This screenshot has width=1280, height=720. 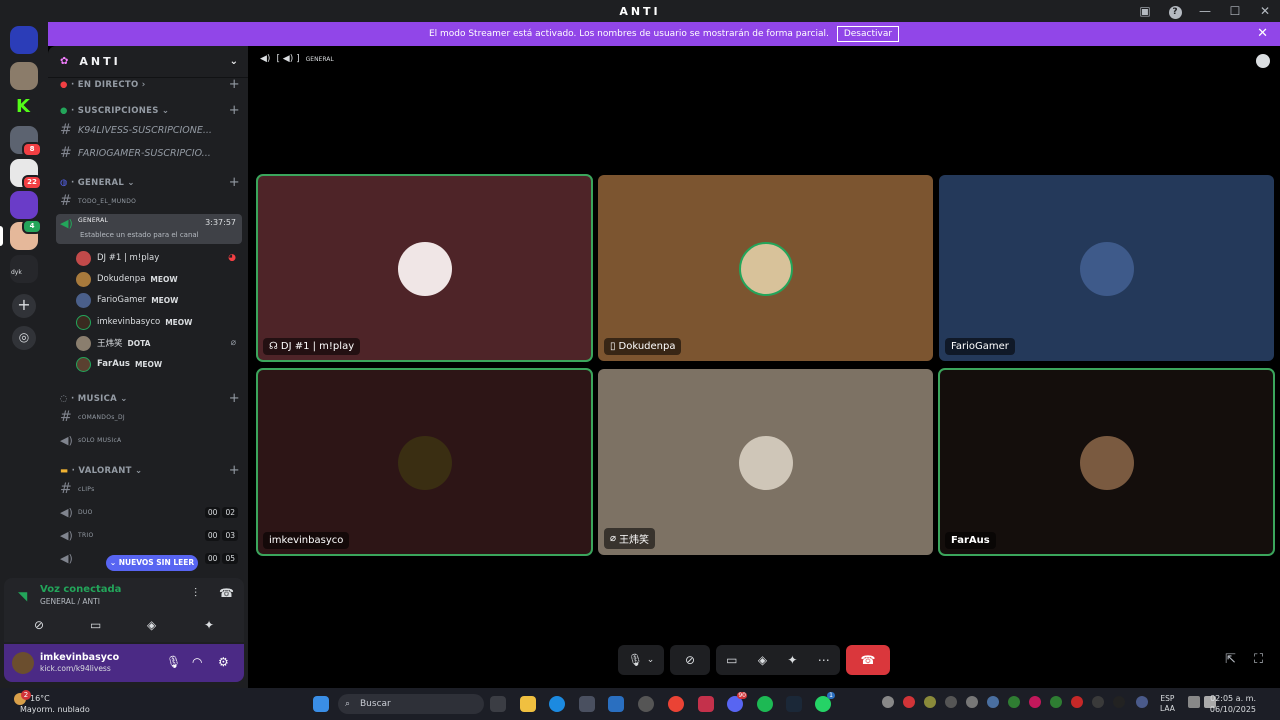 What do you see at coordinates (159, 322) in the screenshot?
I see `voice-user: imkevinbasyco MEOW` at bounding box center [159, 322].